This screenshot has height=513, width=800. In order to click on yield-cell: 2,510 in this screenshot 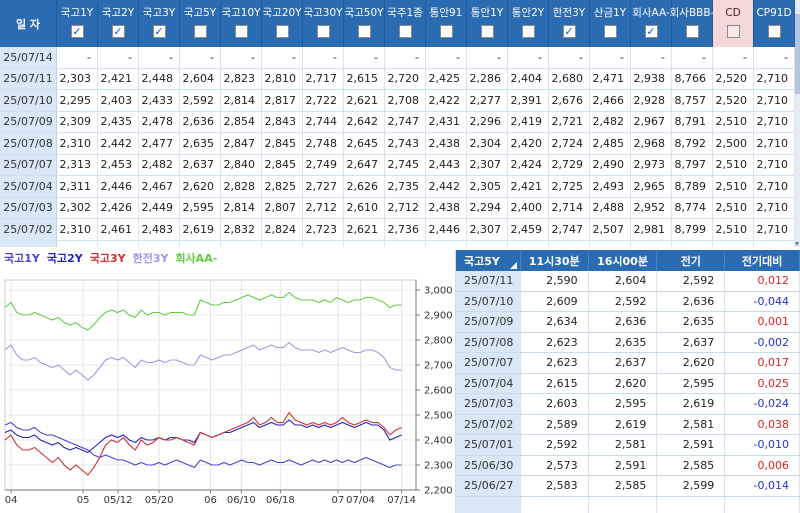, I will do `click(733, 121)`.